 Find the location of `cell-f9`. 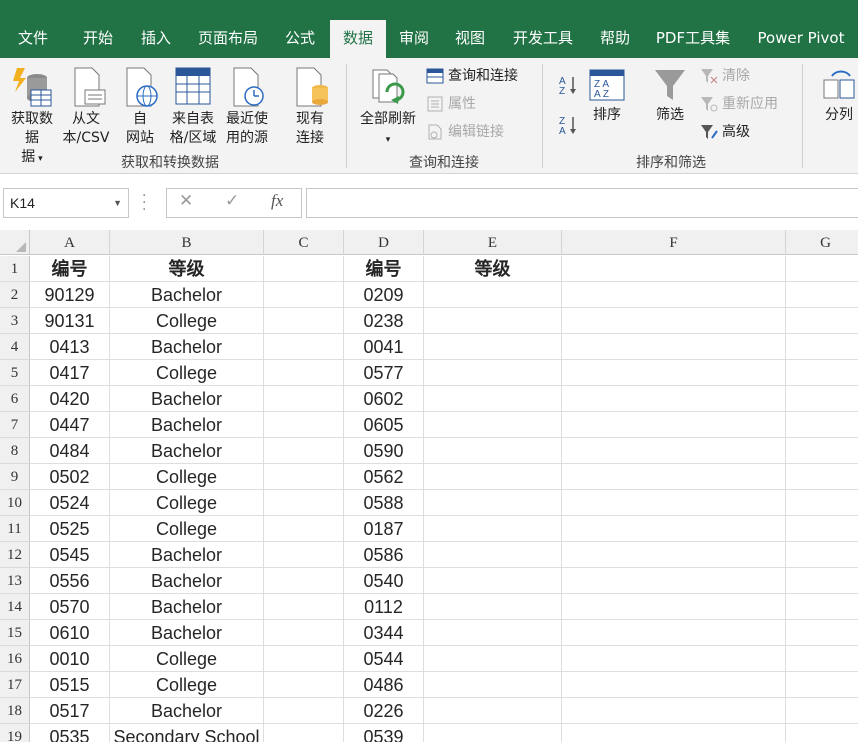

cell-f9 is located at coordinates (674, 477).